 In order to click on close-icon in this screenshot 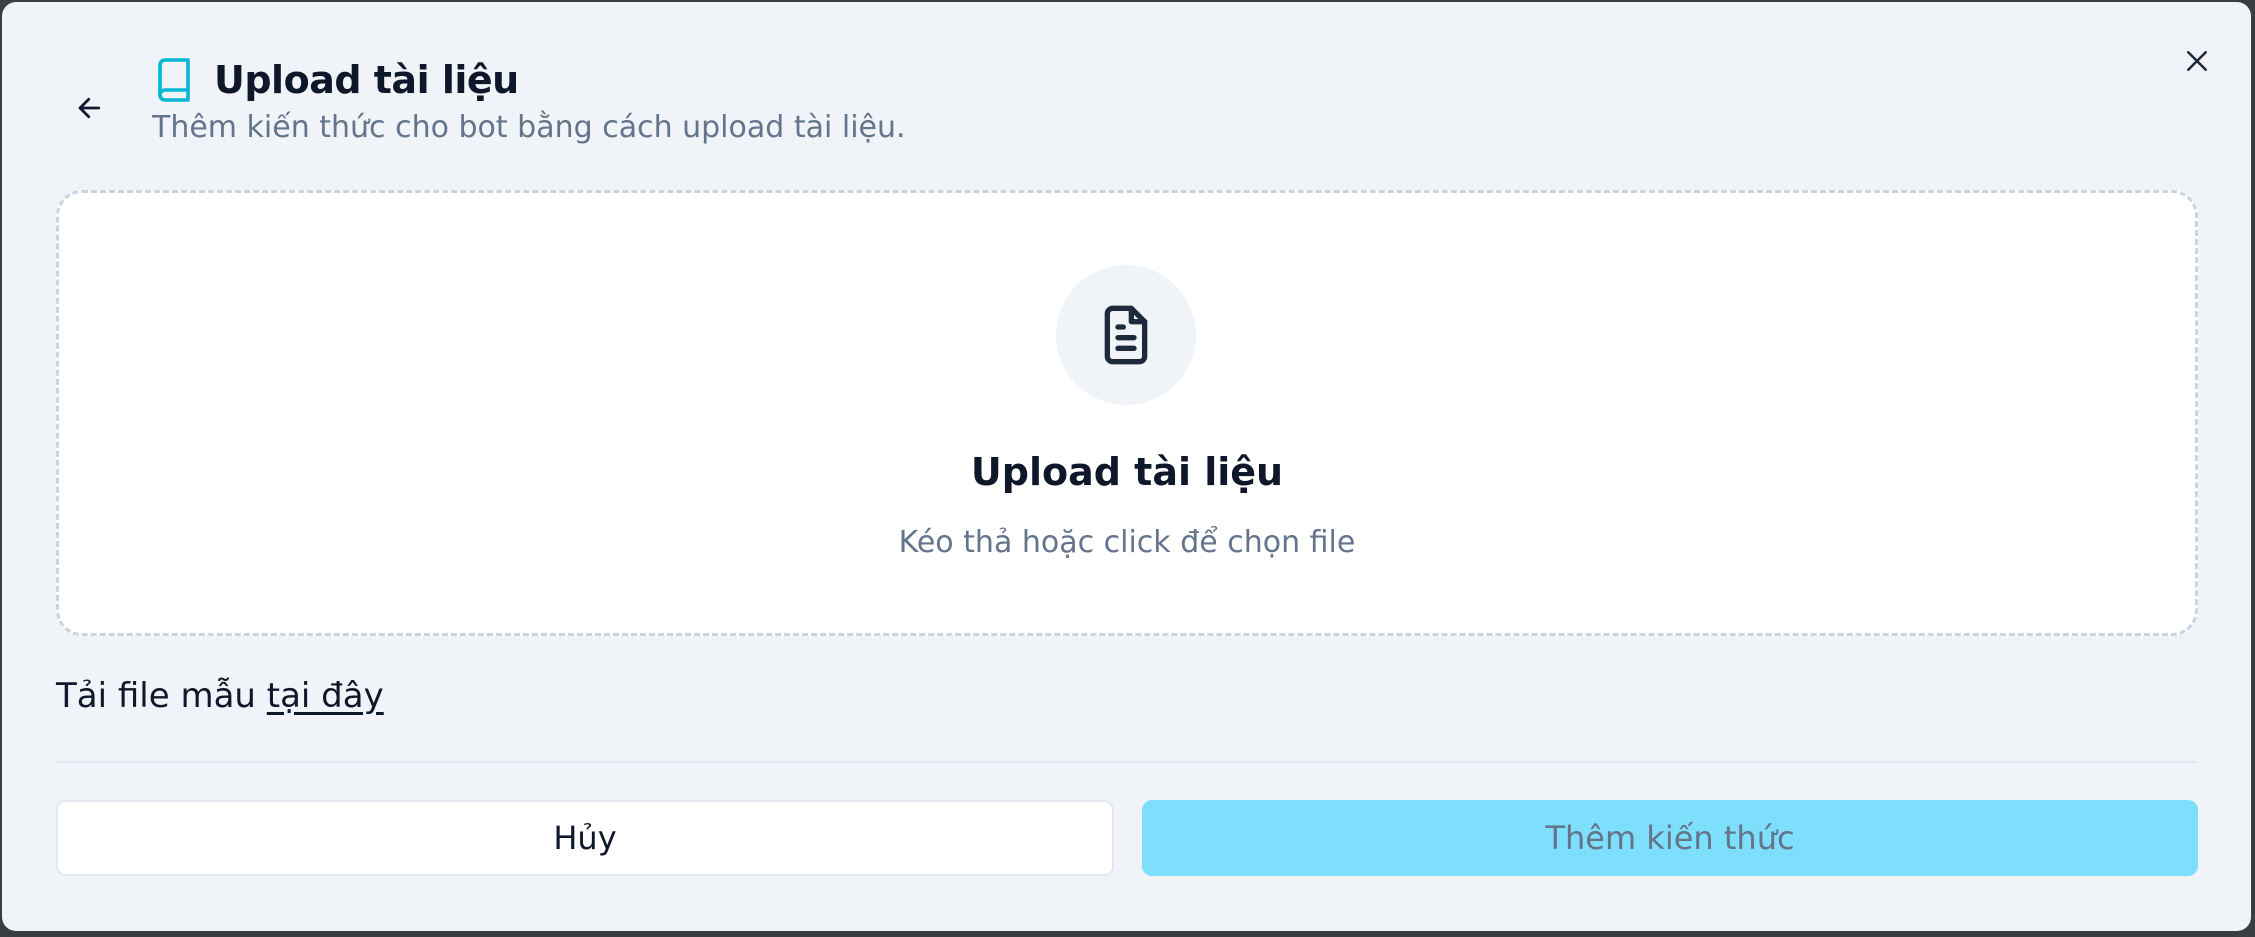, I will do `click(2197, 61)`.